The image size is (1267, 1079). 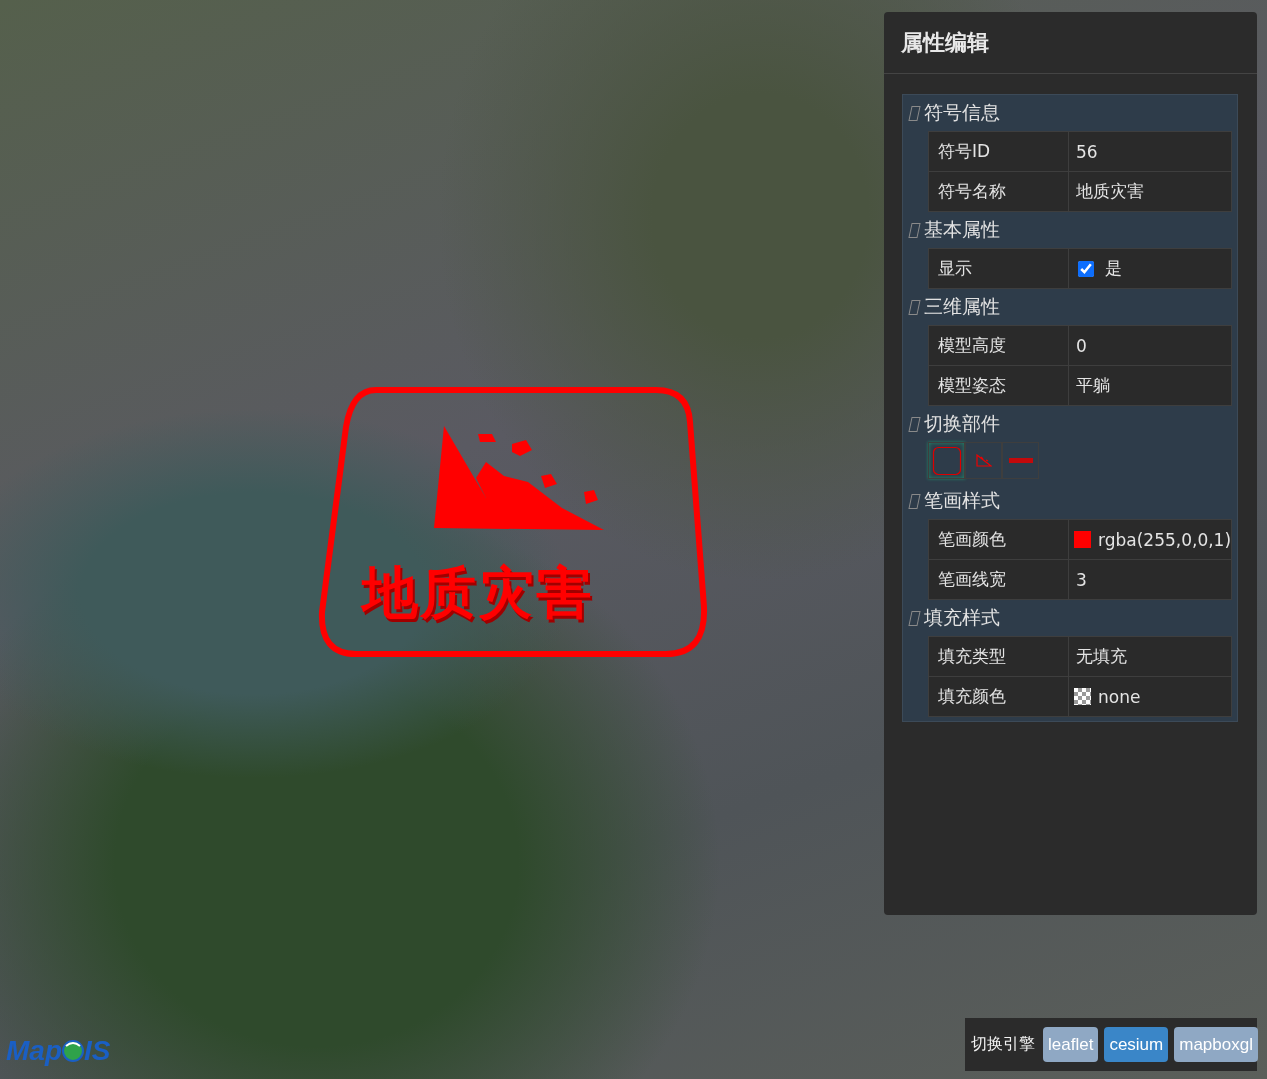 I want to click on value-text: 是, so click(x=1113, y=268).